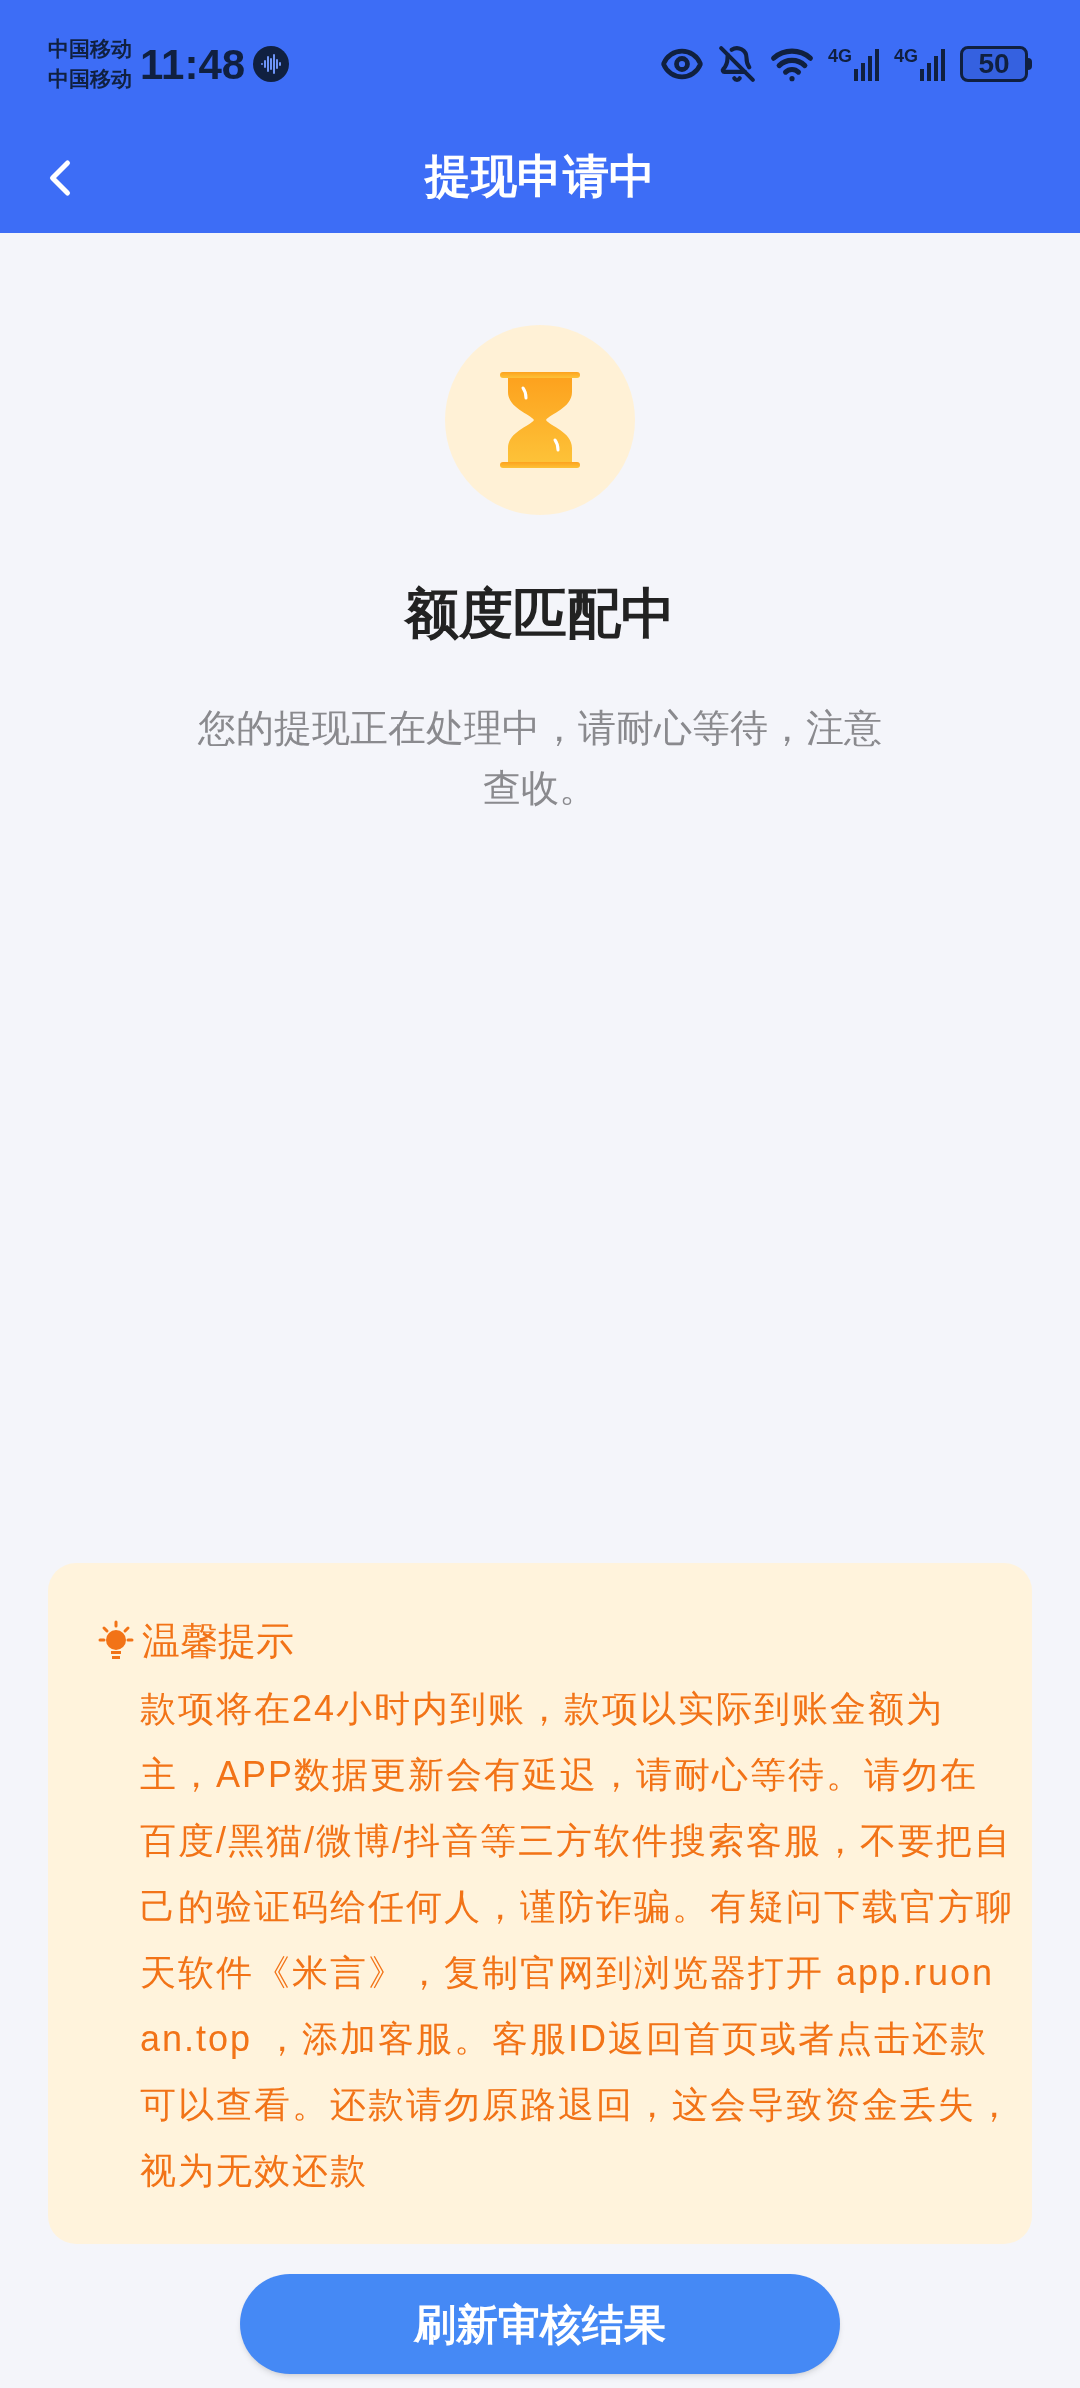 The width and height of the screenshot is (1080, 2388). Describe the element at coordinates (540, 613) in the screenshot. I see `status-title: 额度匹配中` at that location.